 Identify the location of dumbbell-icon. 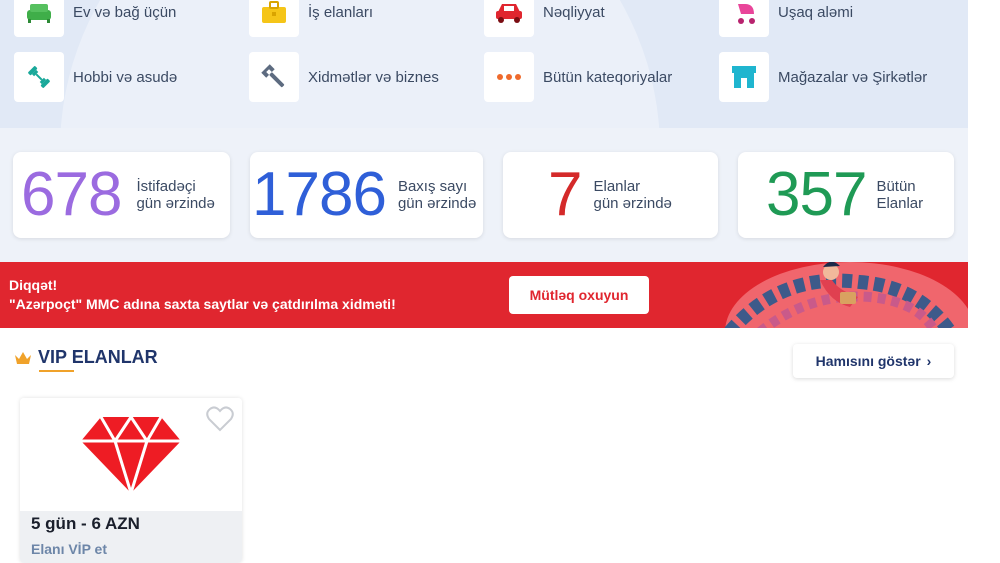
(39, 77).